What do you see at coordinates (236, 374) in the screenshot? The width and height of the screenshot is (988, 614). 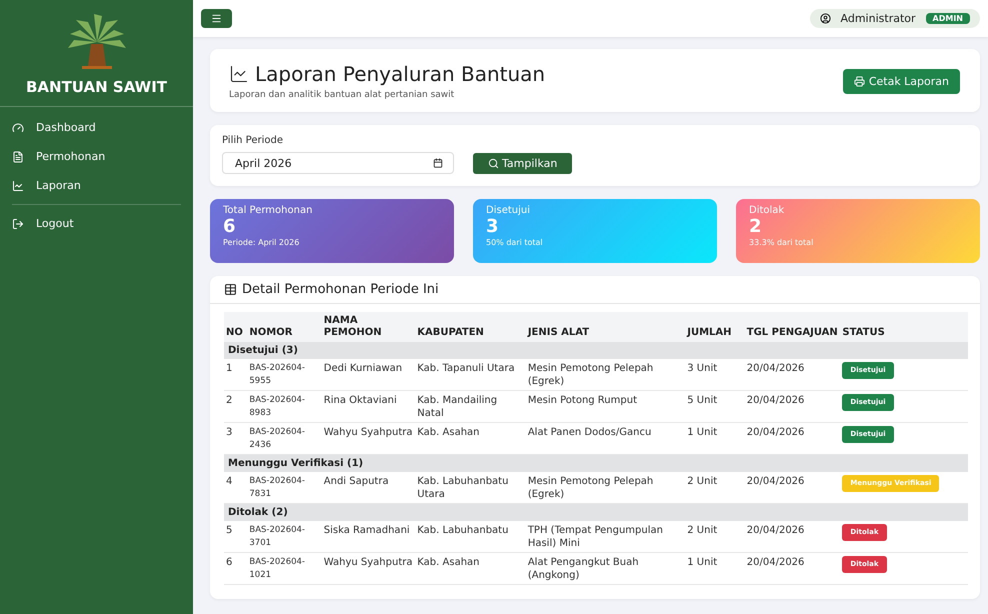 I see `table-cell: 1` at bounding box center [236, 374].